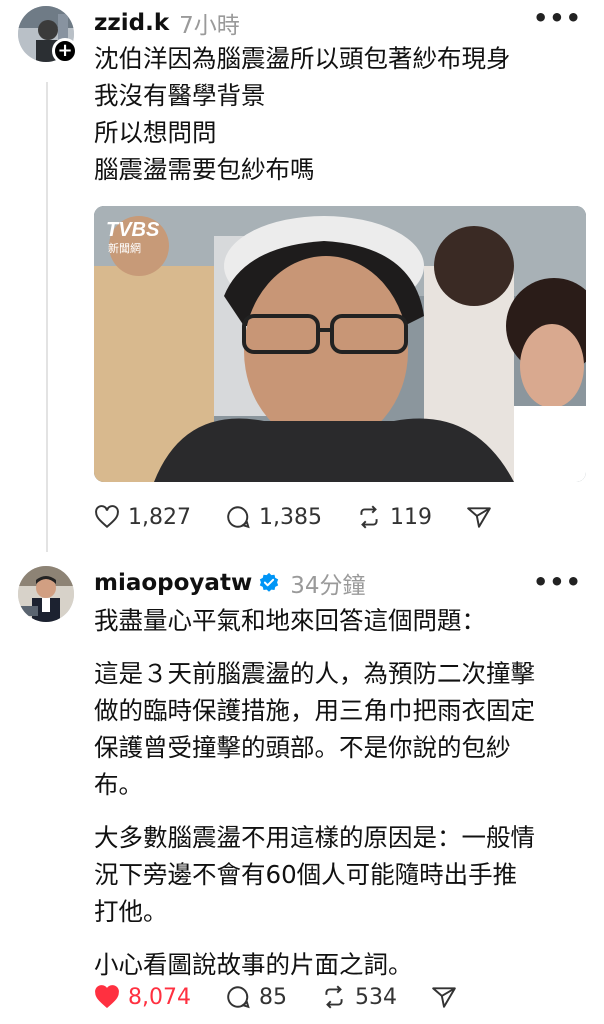 Image resolution: width=604 pixels, height=1024 pixels. I want to click on text-line: 布。, so click(118, 784).